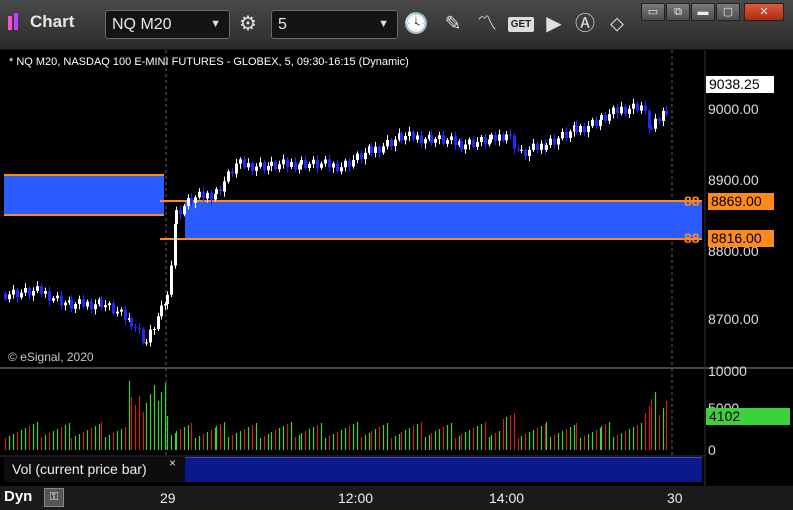 The height and width of the screenshot is (510, 793). I want to click on maximize-button: ▢, so click(728, 12).